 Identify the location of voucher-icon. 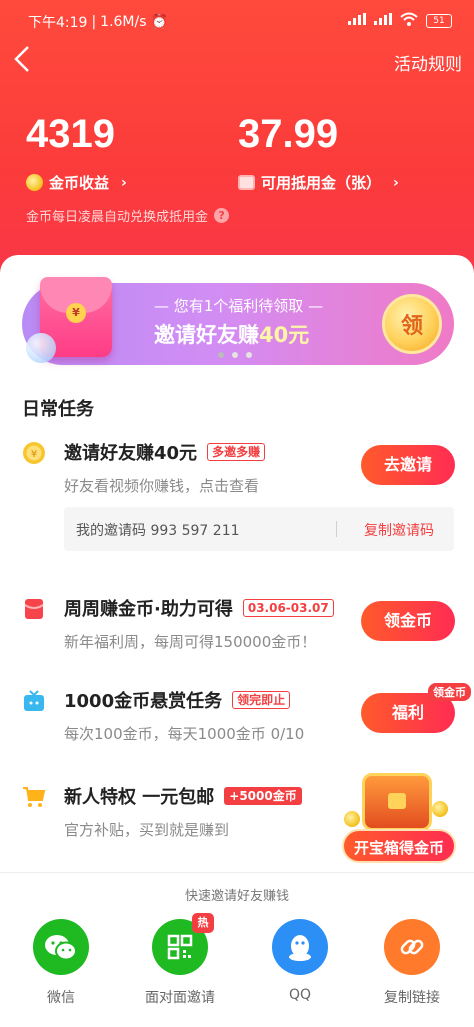
(246, 182).